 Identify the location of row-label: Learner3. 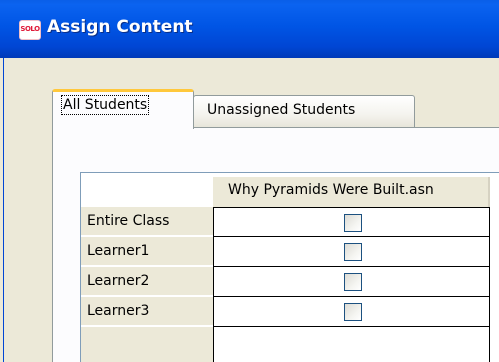
(118, 311).